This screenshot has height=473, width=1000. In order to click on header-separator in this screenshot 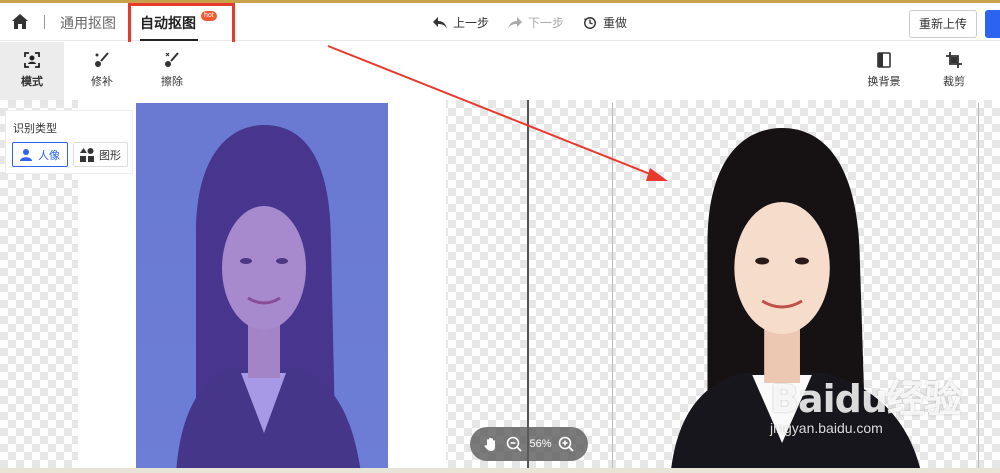, I will do `click(44, 22)`.